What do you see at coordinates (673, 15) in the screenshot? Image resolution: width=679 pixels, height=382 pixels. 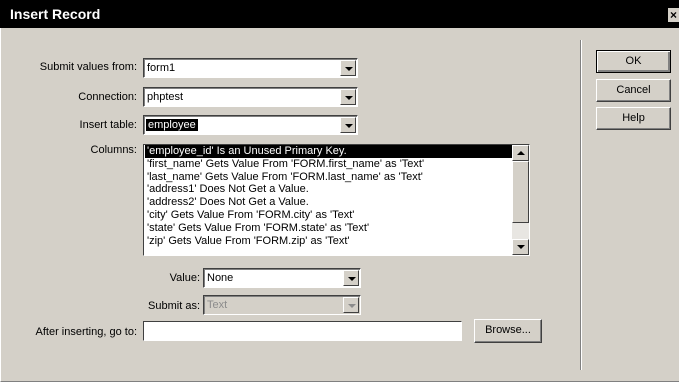 I see `close-icon: ×` at bounding box center [673, 15].